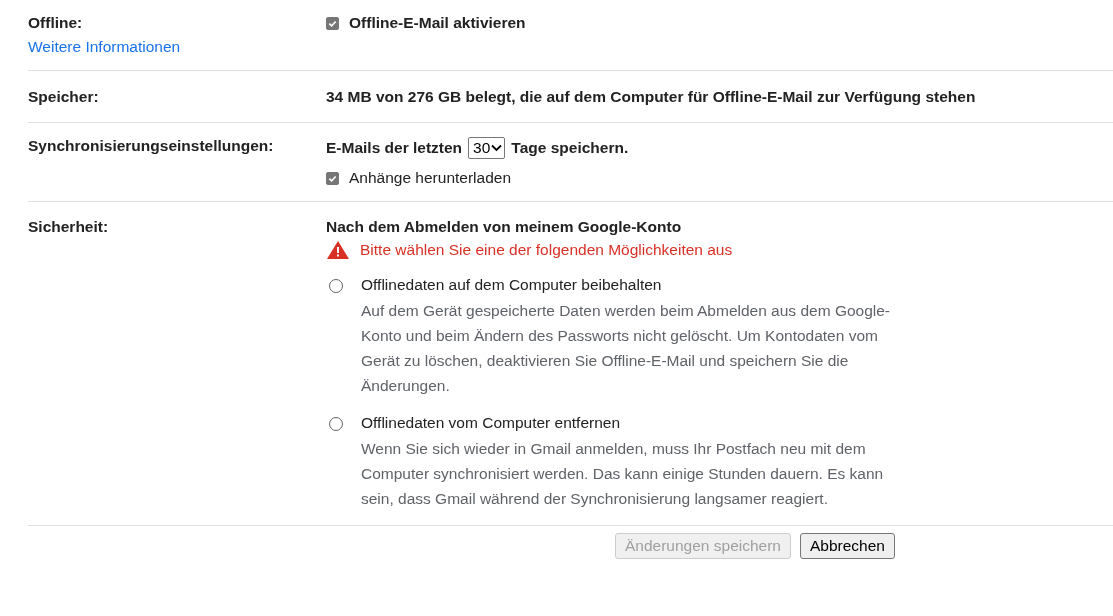 Image resolution: width=1113 pixels, height=616 pixels. What do you see at coordinates (491, 423) in the screenshot?
I see `option-title: Offlinedaten vom Computer entfernen` at bounding box center [491, 423].